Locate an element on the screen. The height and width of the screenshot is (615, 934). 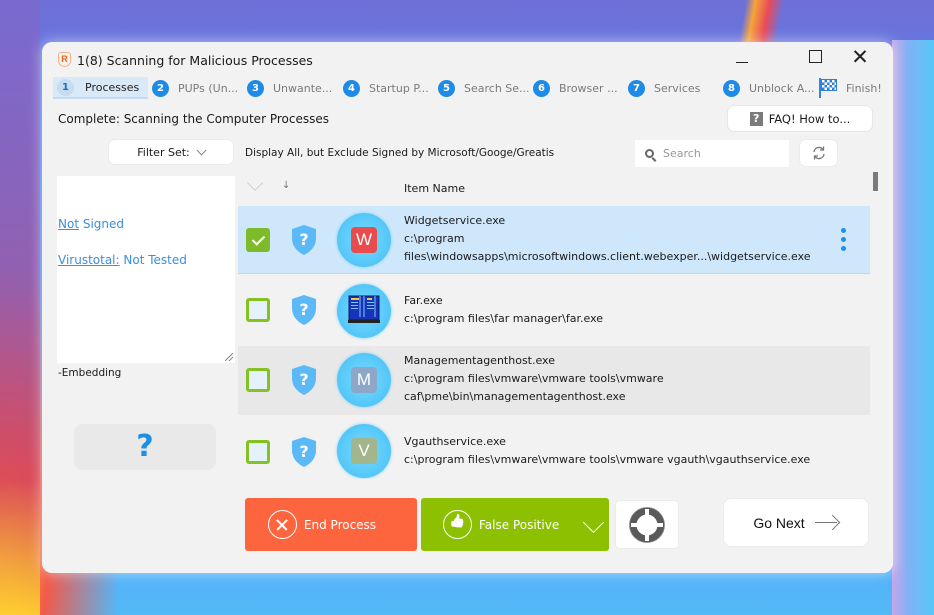
end-process-button: End Process is located at coordinates (331, 524).